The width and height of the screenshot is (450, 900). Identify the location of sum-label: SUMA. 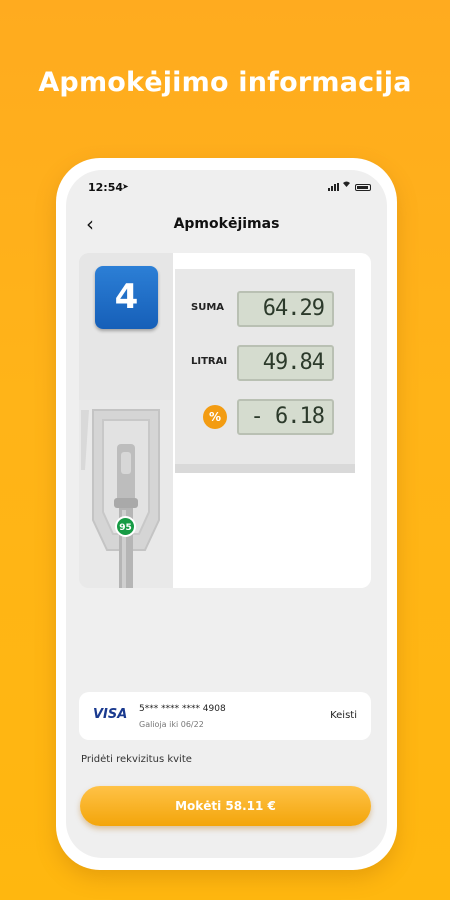
(208, 307).